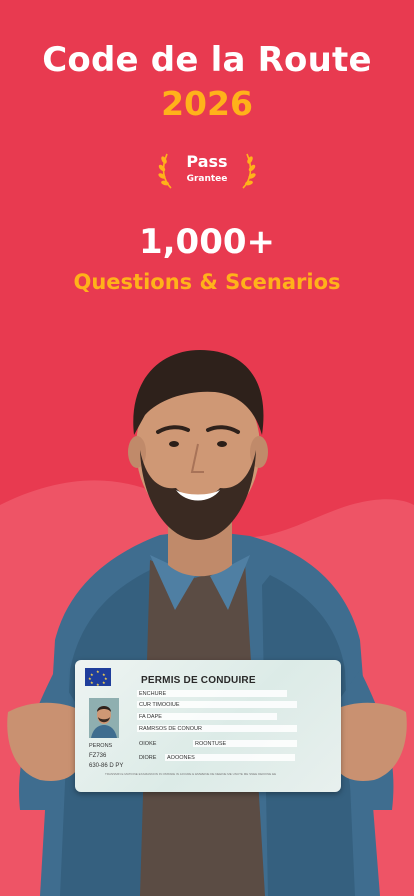 The height and width of the screenshot is (896, 414). What do you see at coordinates (101, 746) in the screenshot?
I see `license-field-5: PERONS` at bounding box center [101, 746].